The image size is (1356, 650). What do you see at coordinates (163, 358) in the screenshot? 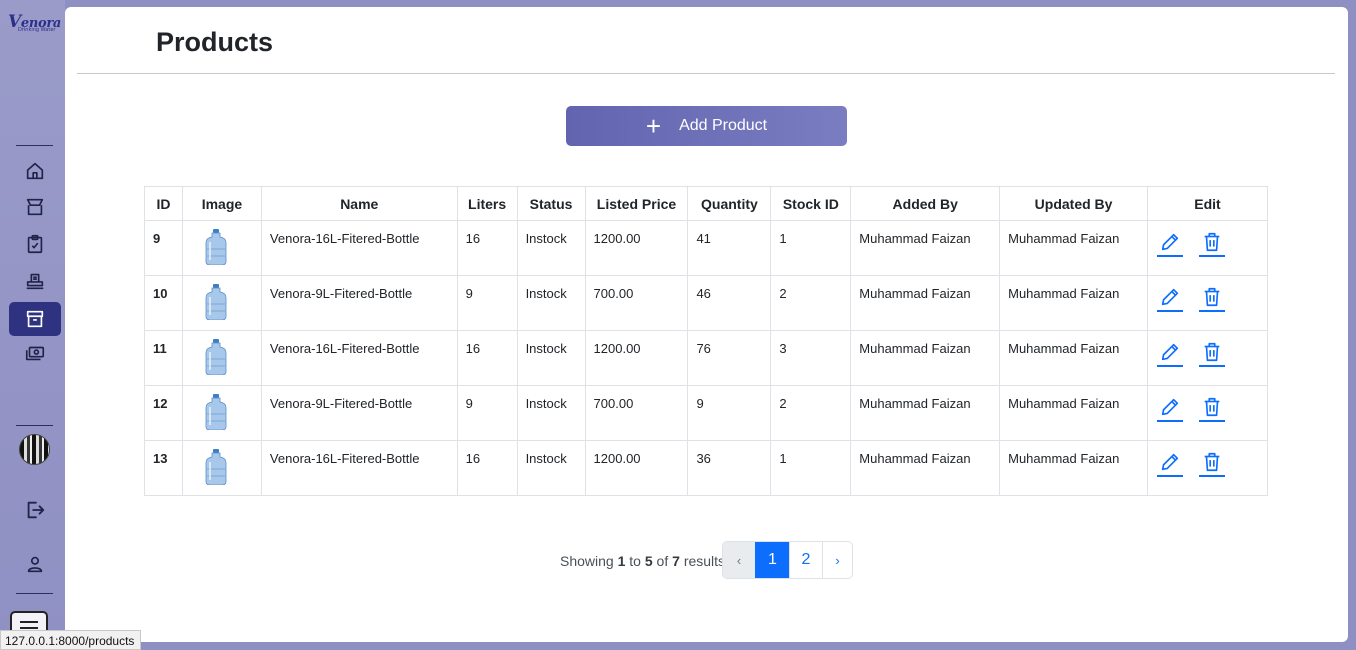
I see `cell-id: 11` at bounding box center [163, 358].